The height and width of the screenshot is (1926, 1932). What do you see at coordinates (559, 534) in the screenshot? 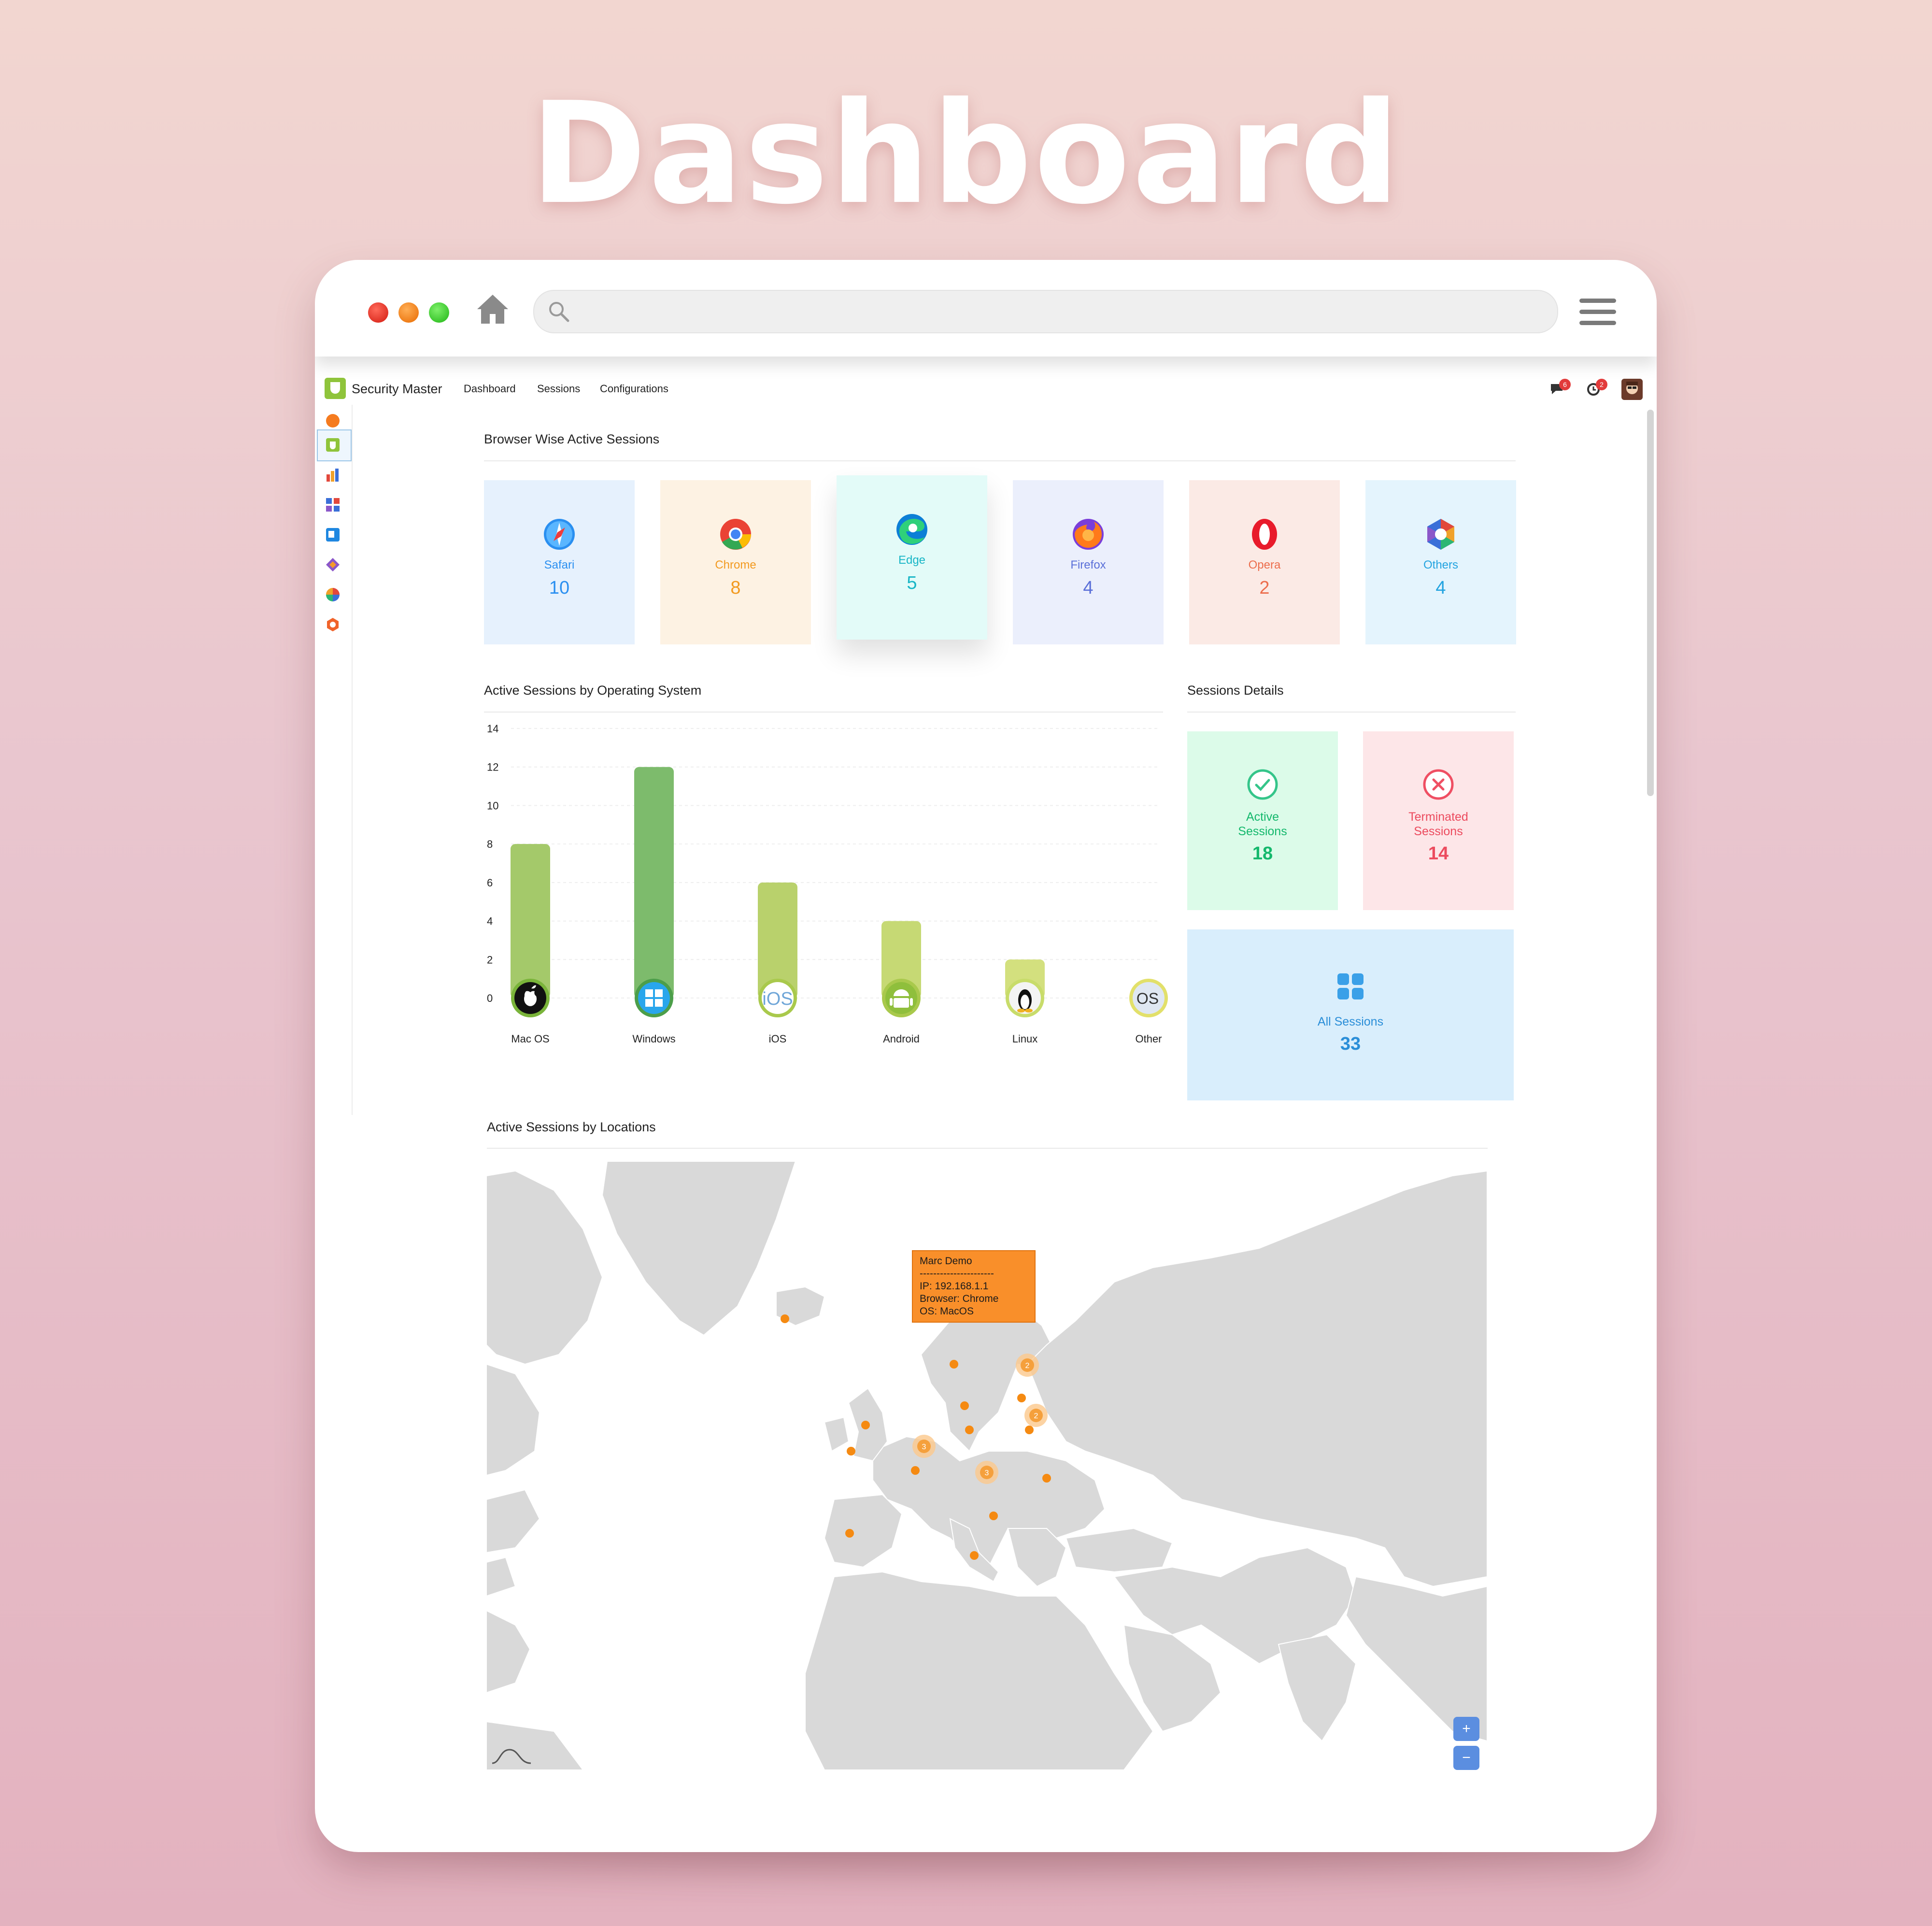
I see `safari-icon` at bounding box center [559, 534].